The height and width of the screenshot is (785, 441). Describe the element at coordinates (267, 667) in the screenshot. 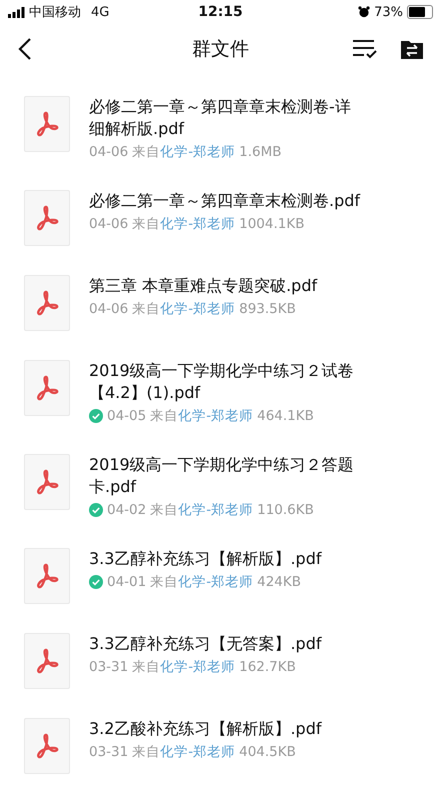

I see `file-size: 162.7KB` at that location.